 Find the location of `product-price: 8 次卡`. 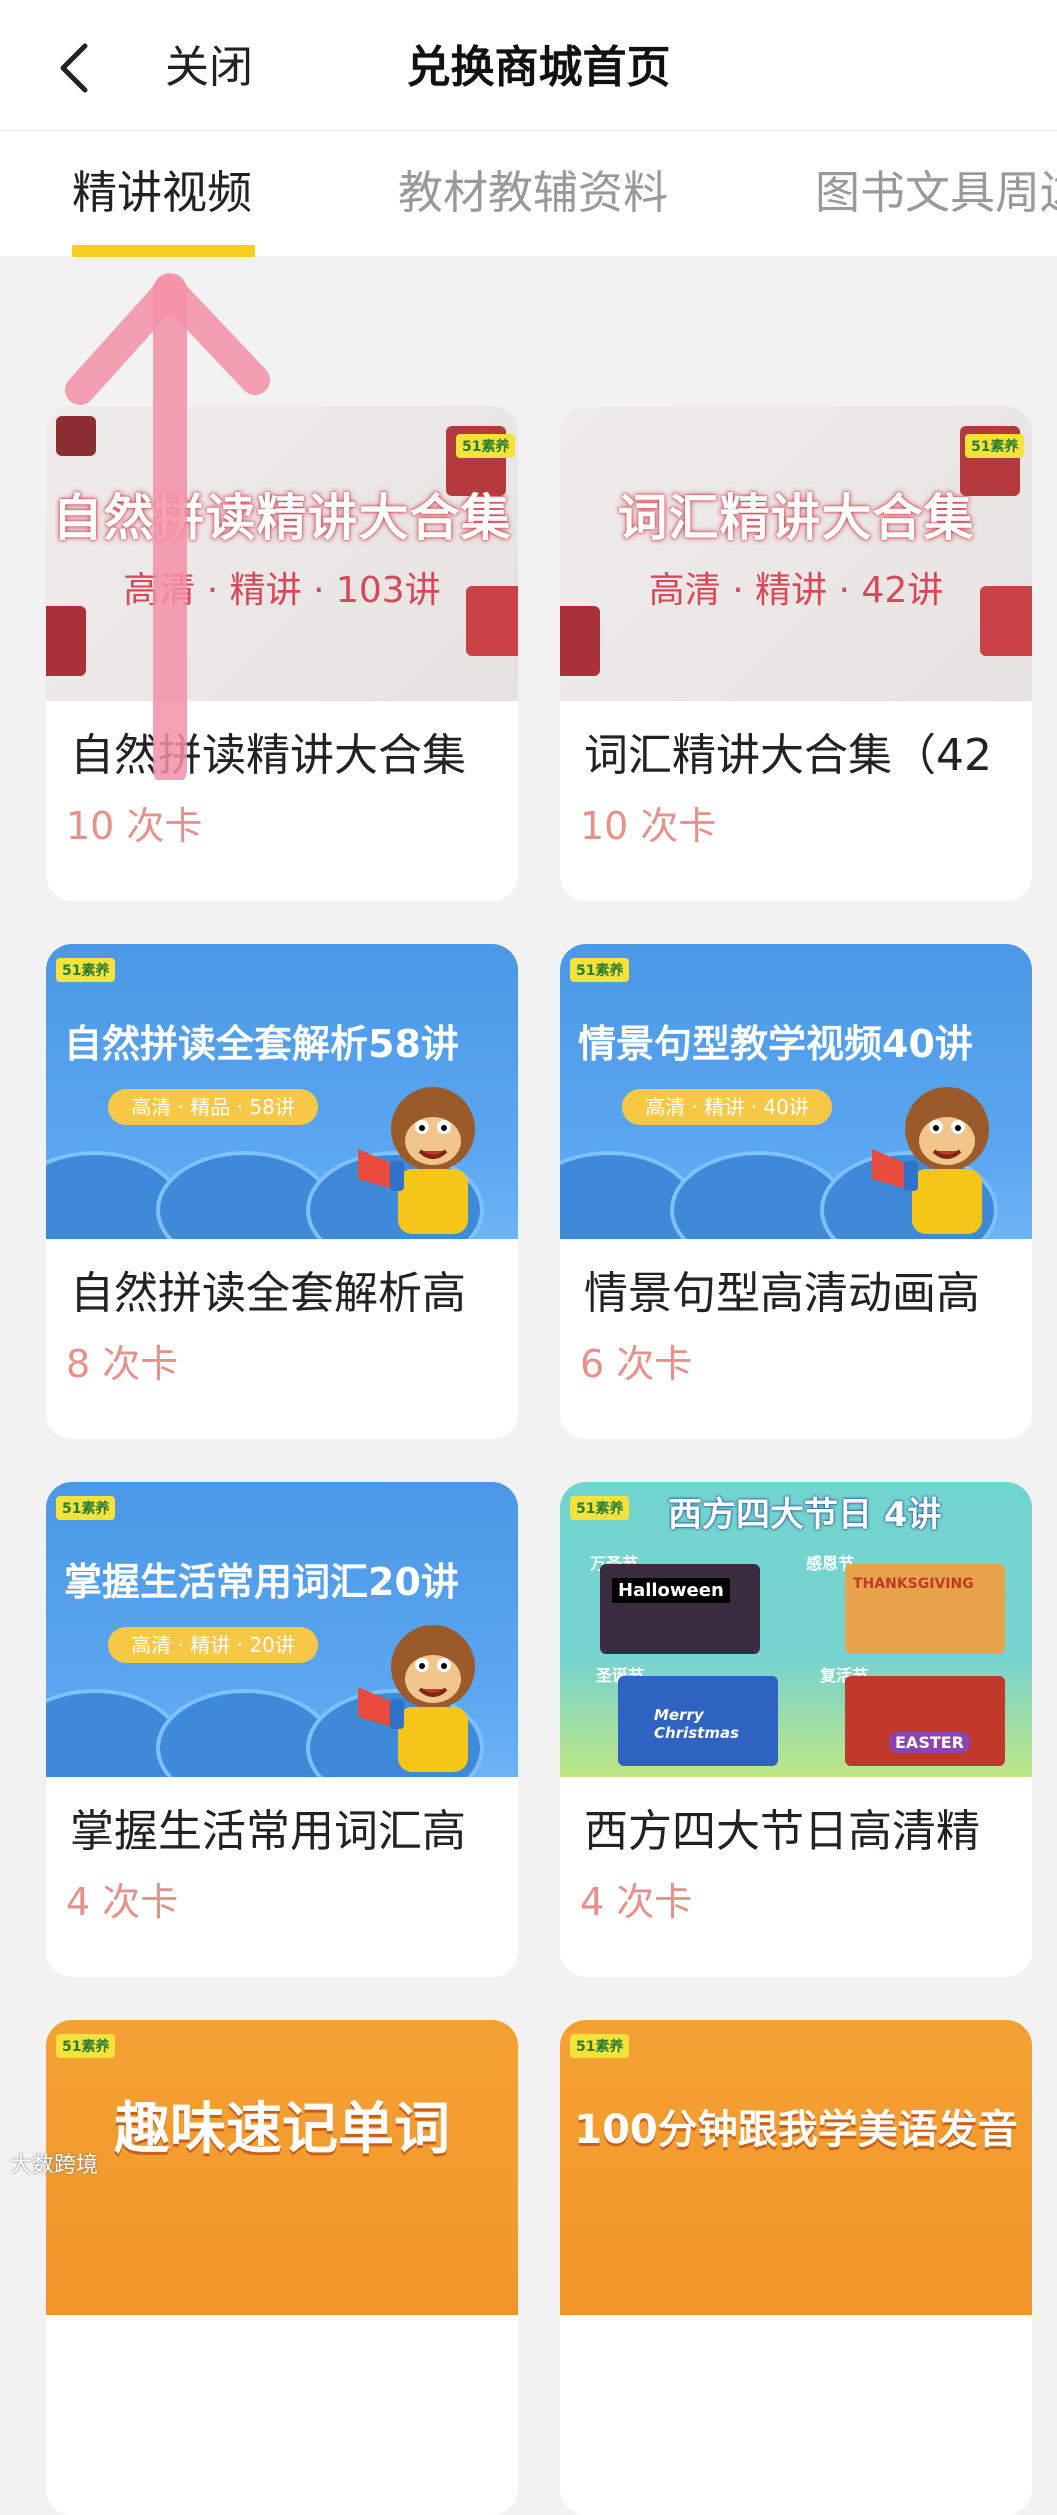

product-price: 8 次卡 is located at coordinates (122, 1364).